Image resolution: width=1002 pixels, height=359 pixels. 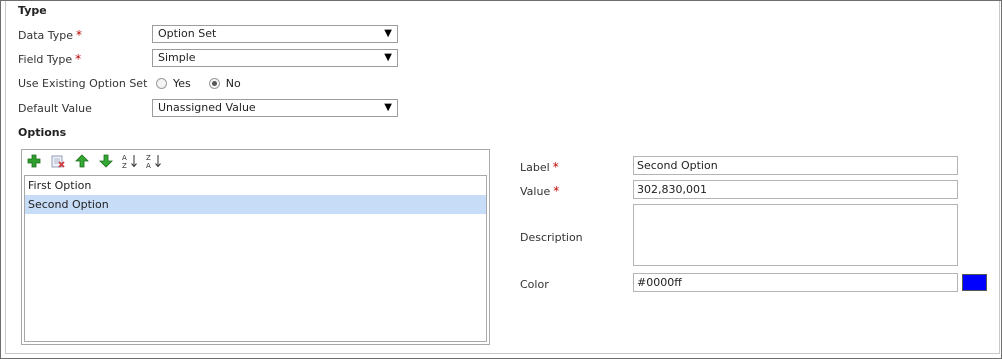 What do you see at coordinates (795, 189) in the screenshot?
I see `option-value-input: 302,830,001` at bounding box center [795, 189].